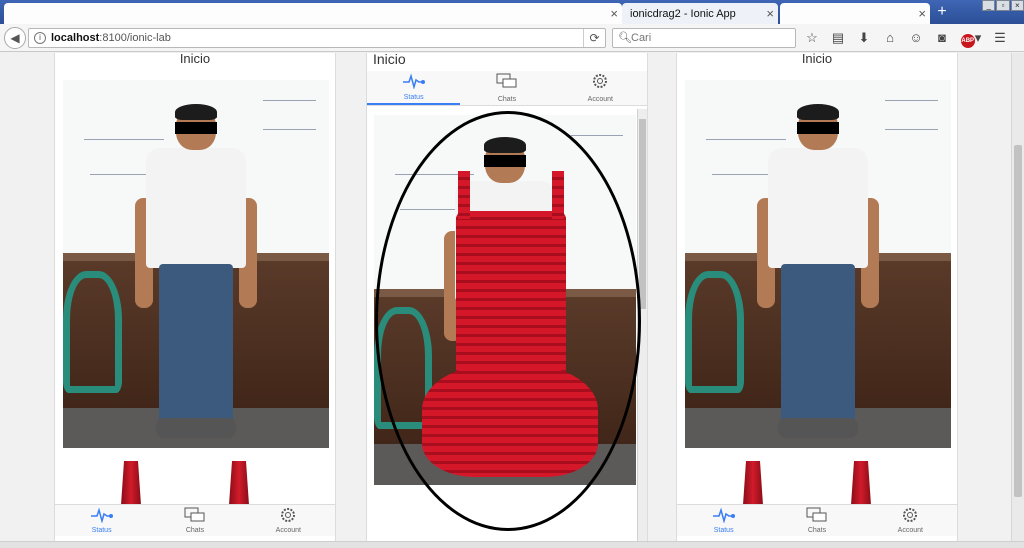 The width and height of the screenshot is (1024, 548). Describe the element at coordinates (971, 38) in the screenshot. I see `adblock-icon: ABP▾` at that location.